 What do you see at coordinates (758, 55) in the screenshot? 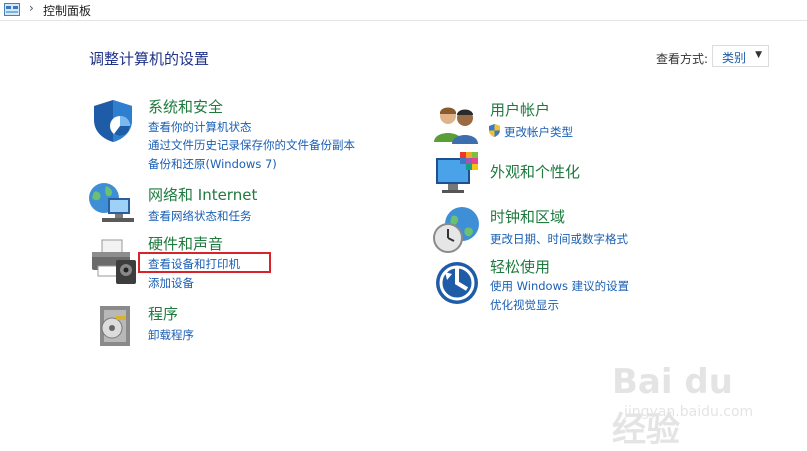
I see `chevron-down-icon: ▼` at bounding box center [758, 55].